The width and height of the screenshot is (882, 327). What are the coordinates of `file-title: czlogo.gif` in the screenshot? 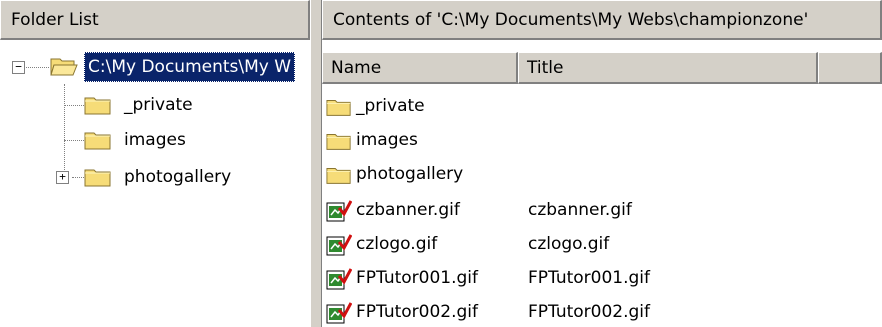 It's located at (569, 244).